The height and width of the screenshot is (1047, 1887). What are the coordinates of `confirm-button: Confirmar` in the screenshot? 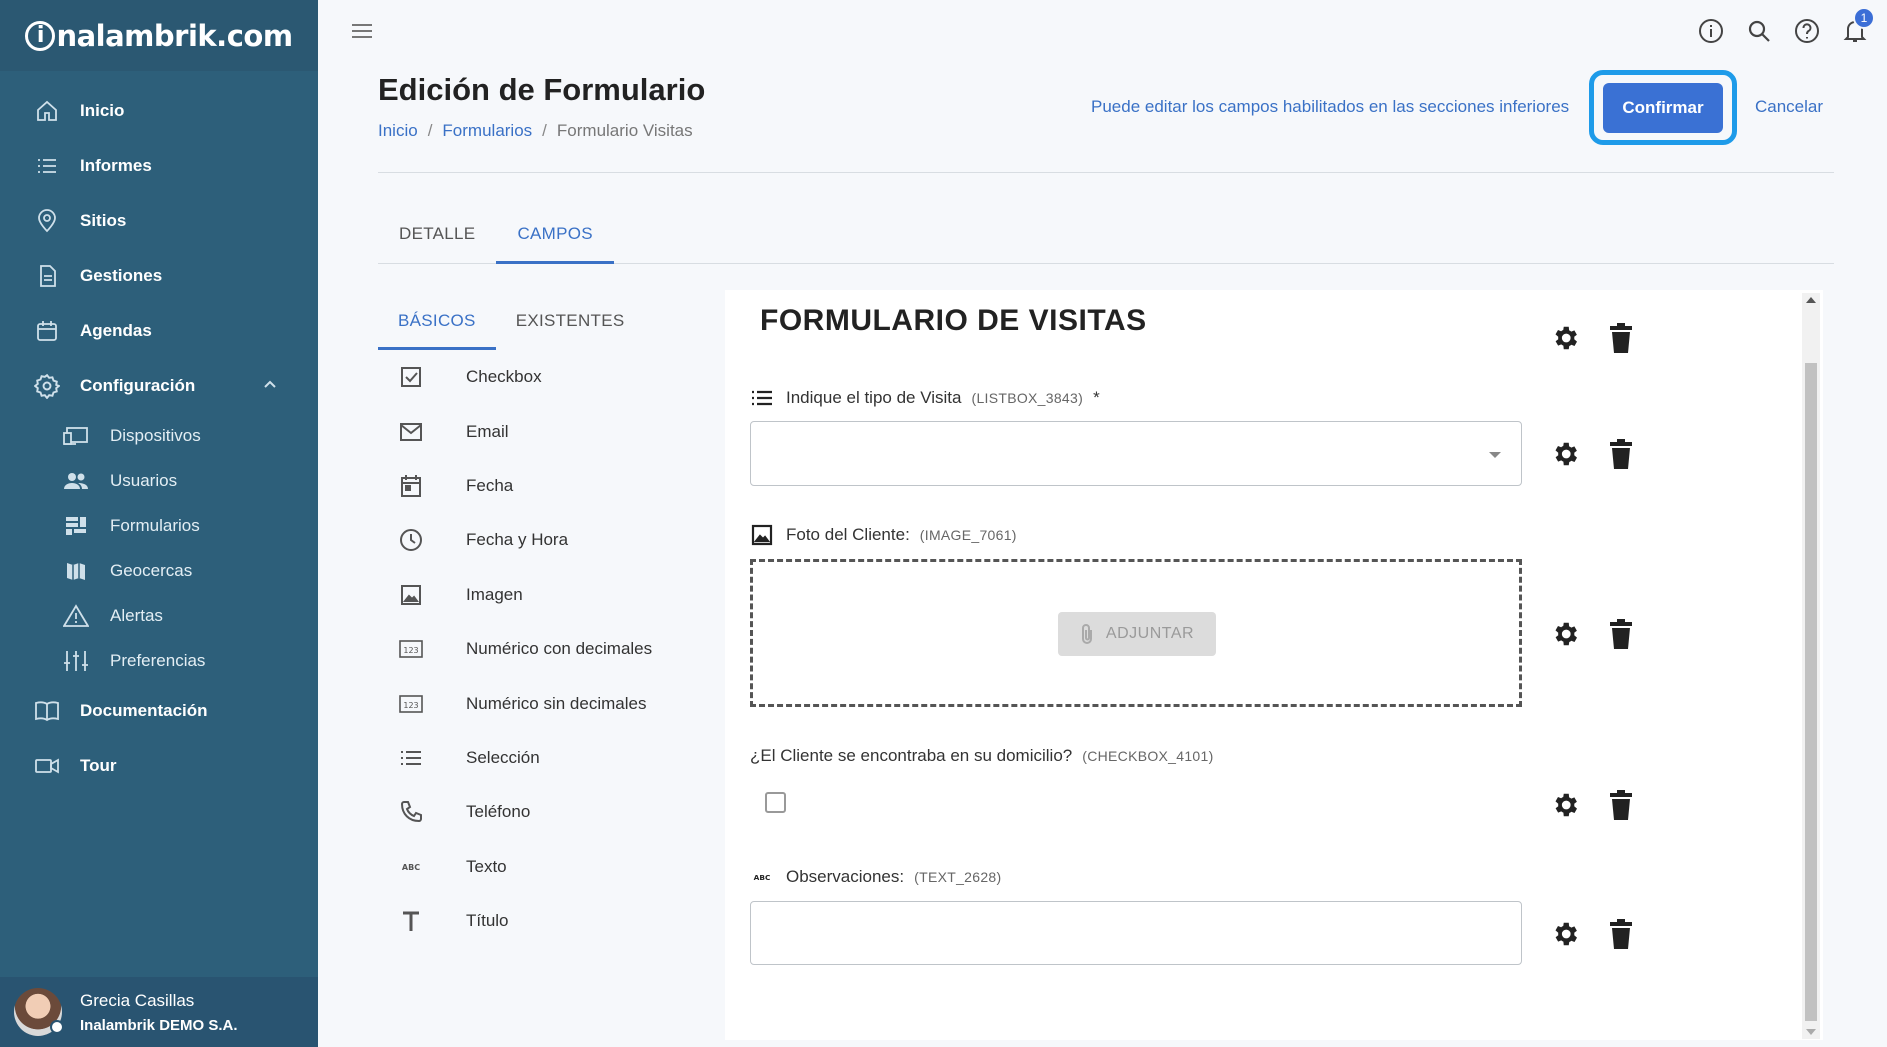 It's located at (1663, 107).